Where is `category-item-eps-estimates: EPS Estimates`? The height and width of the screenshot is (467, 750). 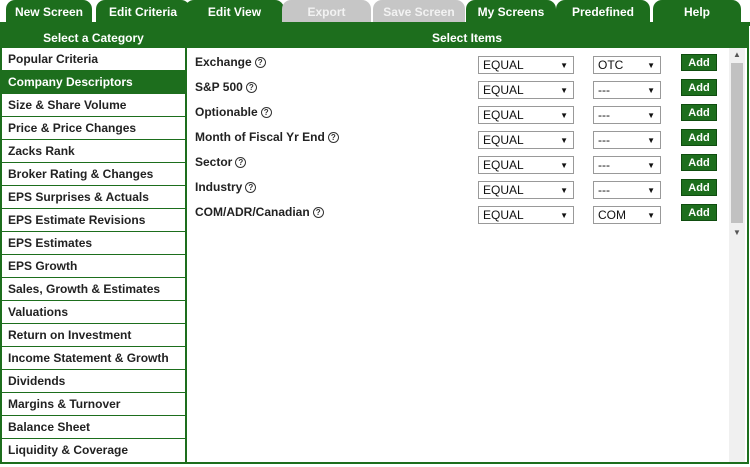 category-item-eps-estimates: EPS Estimates is located at coordinates (93, 243).